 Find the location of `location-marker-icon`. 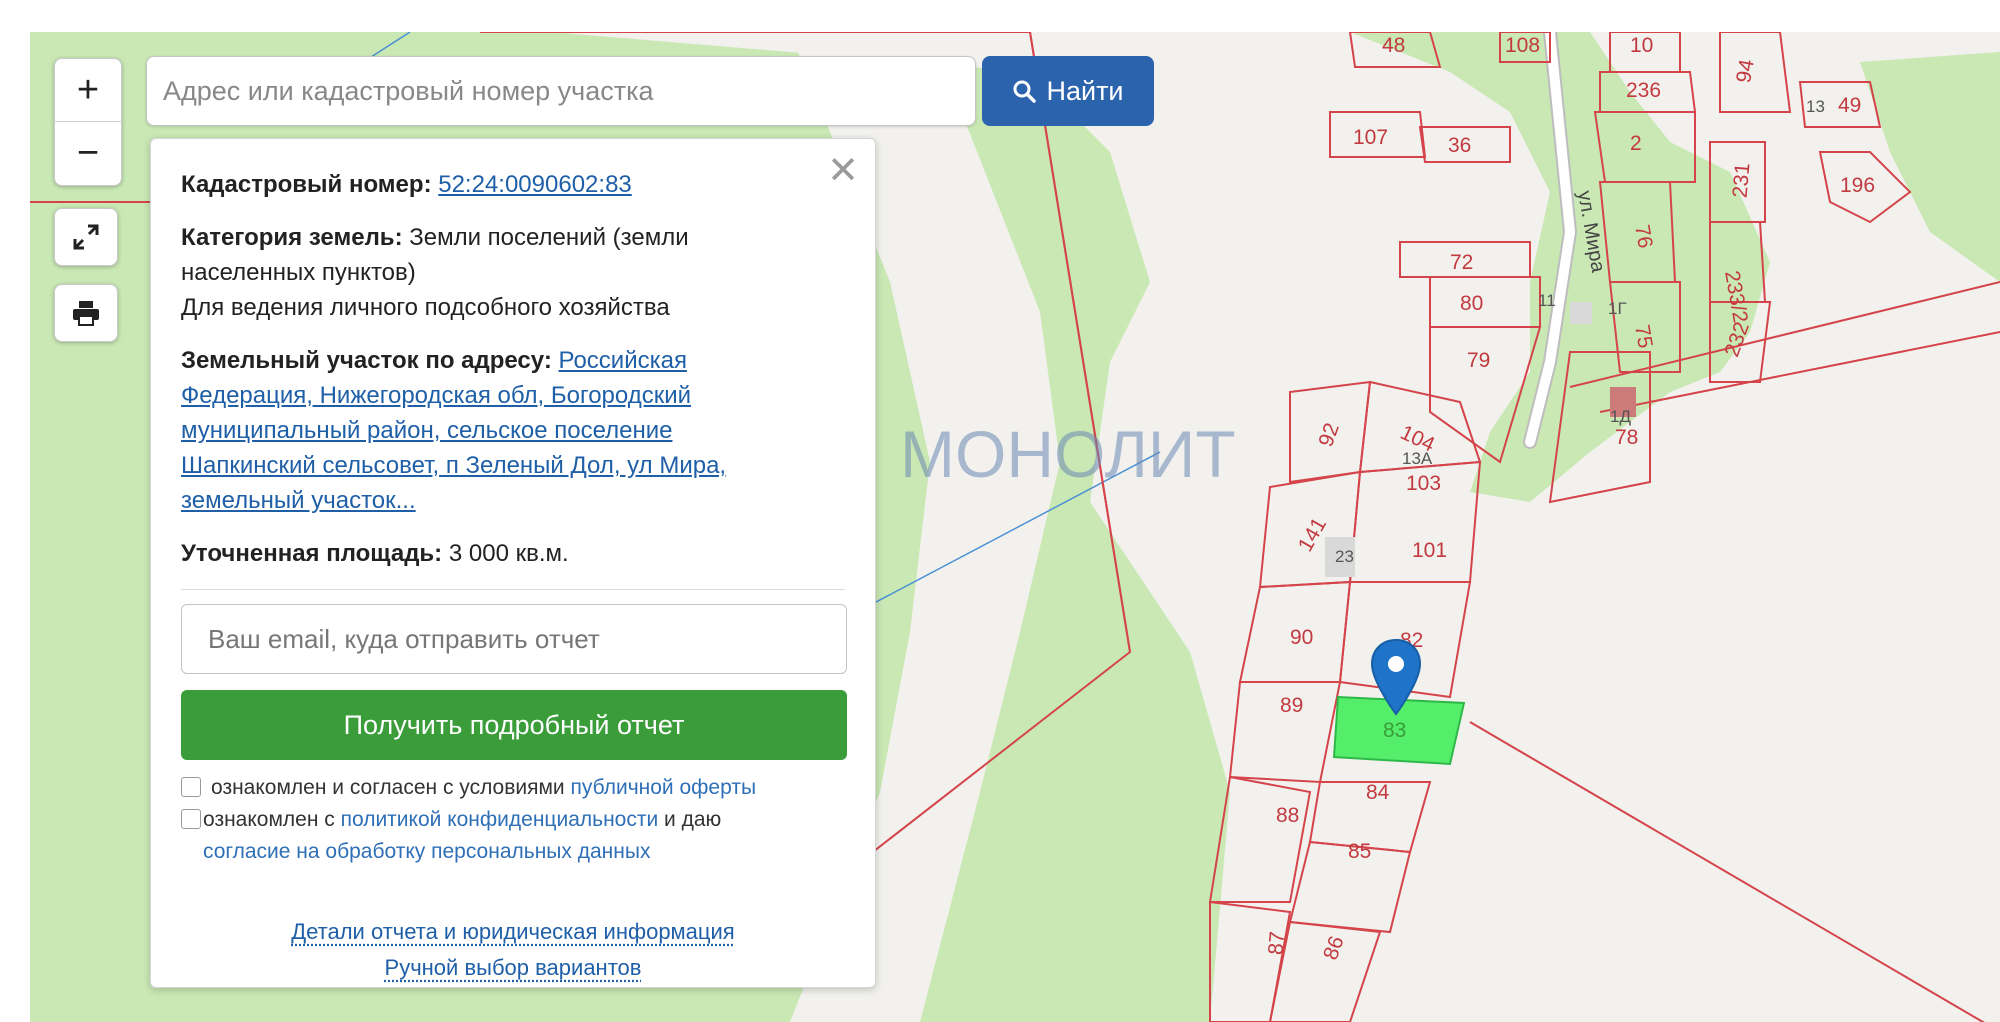

location-marker-icon is located at coordinates (1396, 677).